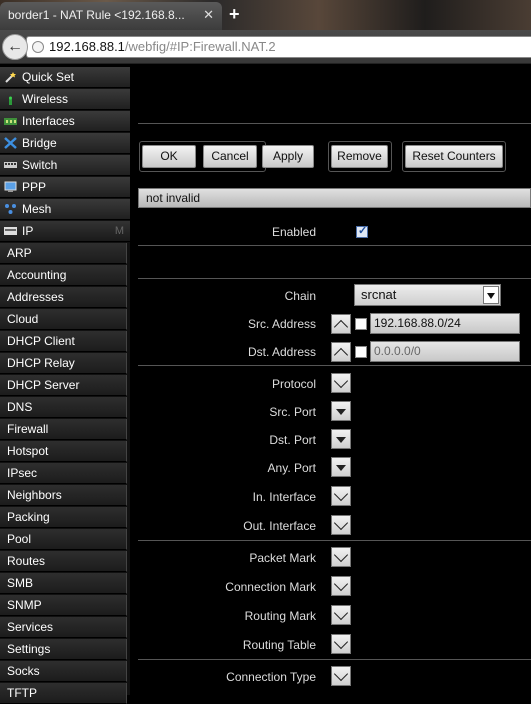 This screenshot has width=531, height=704. What do you see at coordinates (10, 165) in the screenshot?
I see `switch-icon` at bounding box center [10, 165].